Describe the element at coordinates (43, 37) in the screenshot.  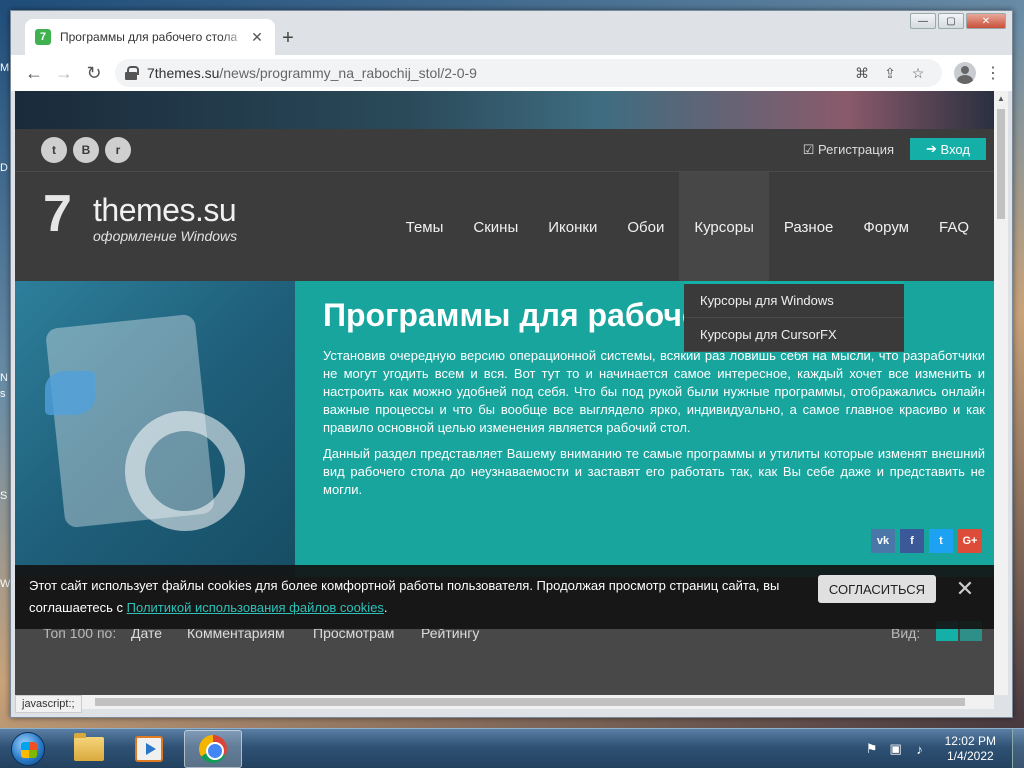
I see `favicon-icon: 7` at that location.